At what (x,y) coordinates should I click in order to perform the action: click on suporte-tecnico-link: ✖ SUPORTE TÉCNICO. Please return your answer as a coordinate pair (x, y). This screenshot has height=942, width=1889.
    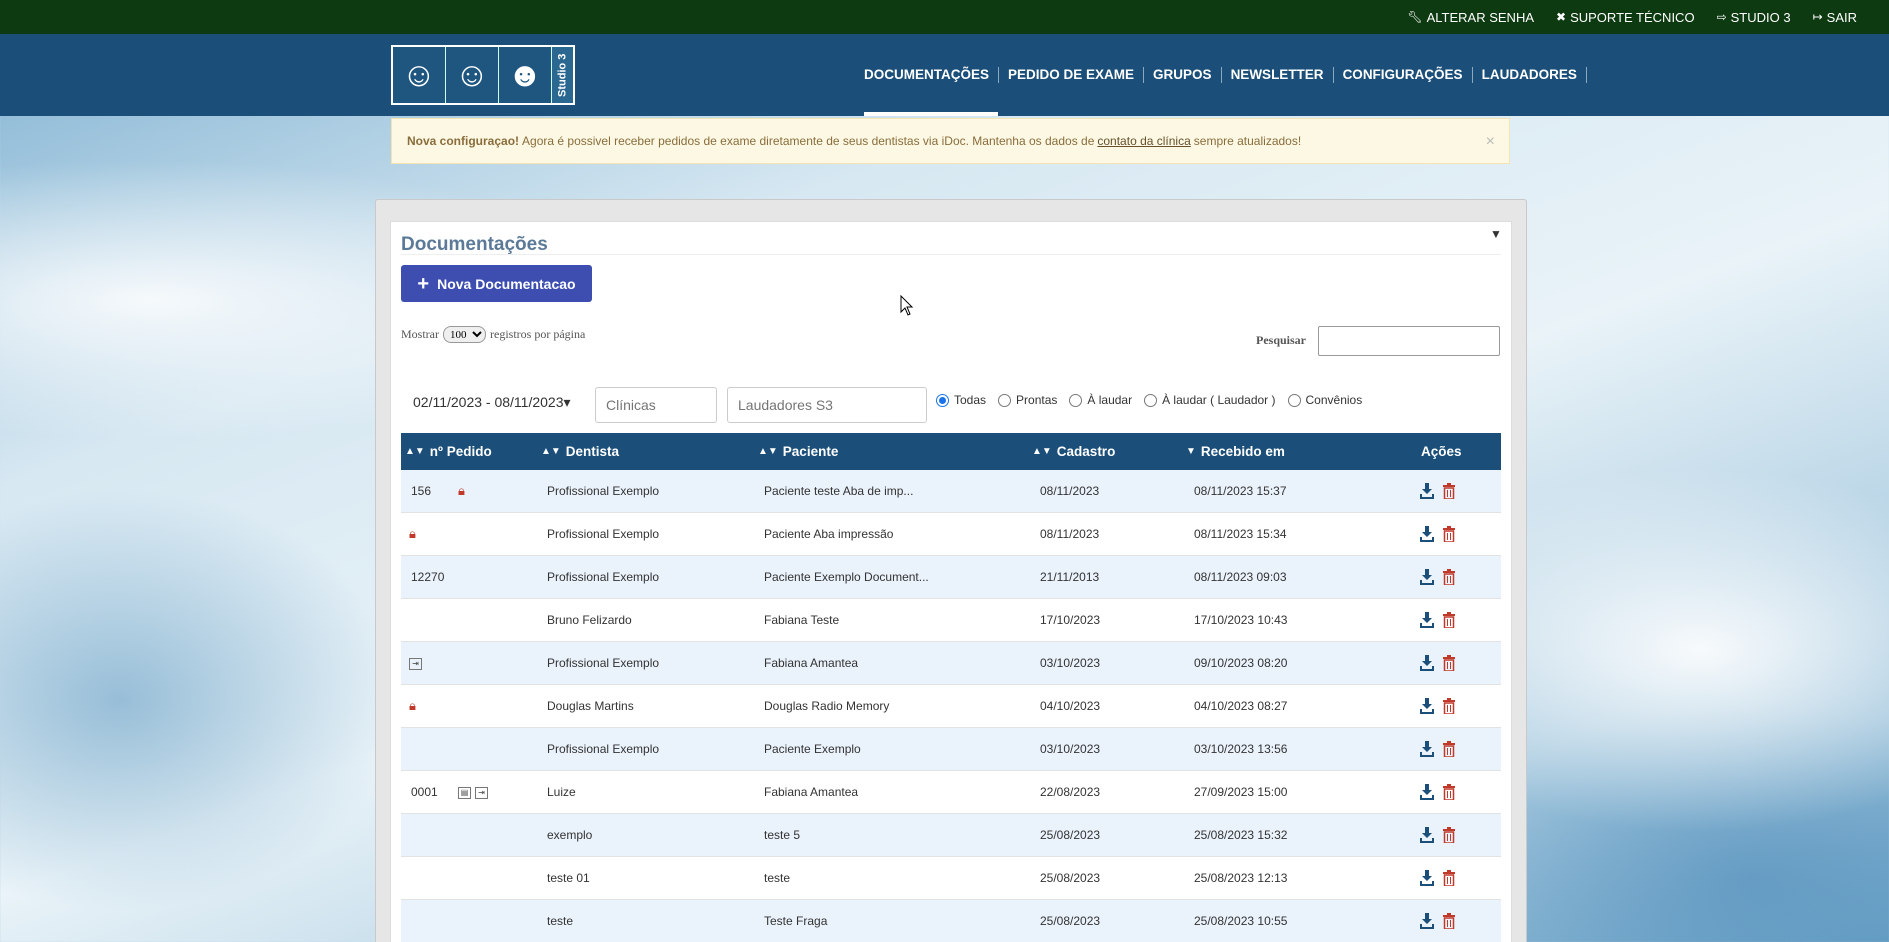
    Looking at the image, I should click on (1625, 17).